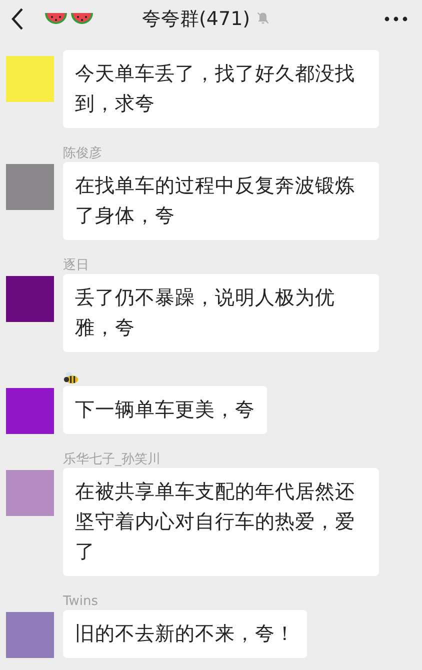 The height and width of the screenshot is (670, 422). I want to click on message-bubble: 丢了仍不暴躁，说明人极为优雅，夸, so click(221, 313).